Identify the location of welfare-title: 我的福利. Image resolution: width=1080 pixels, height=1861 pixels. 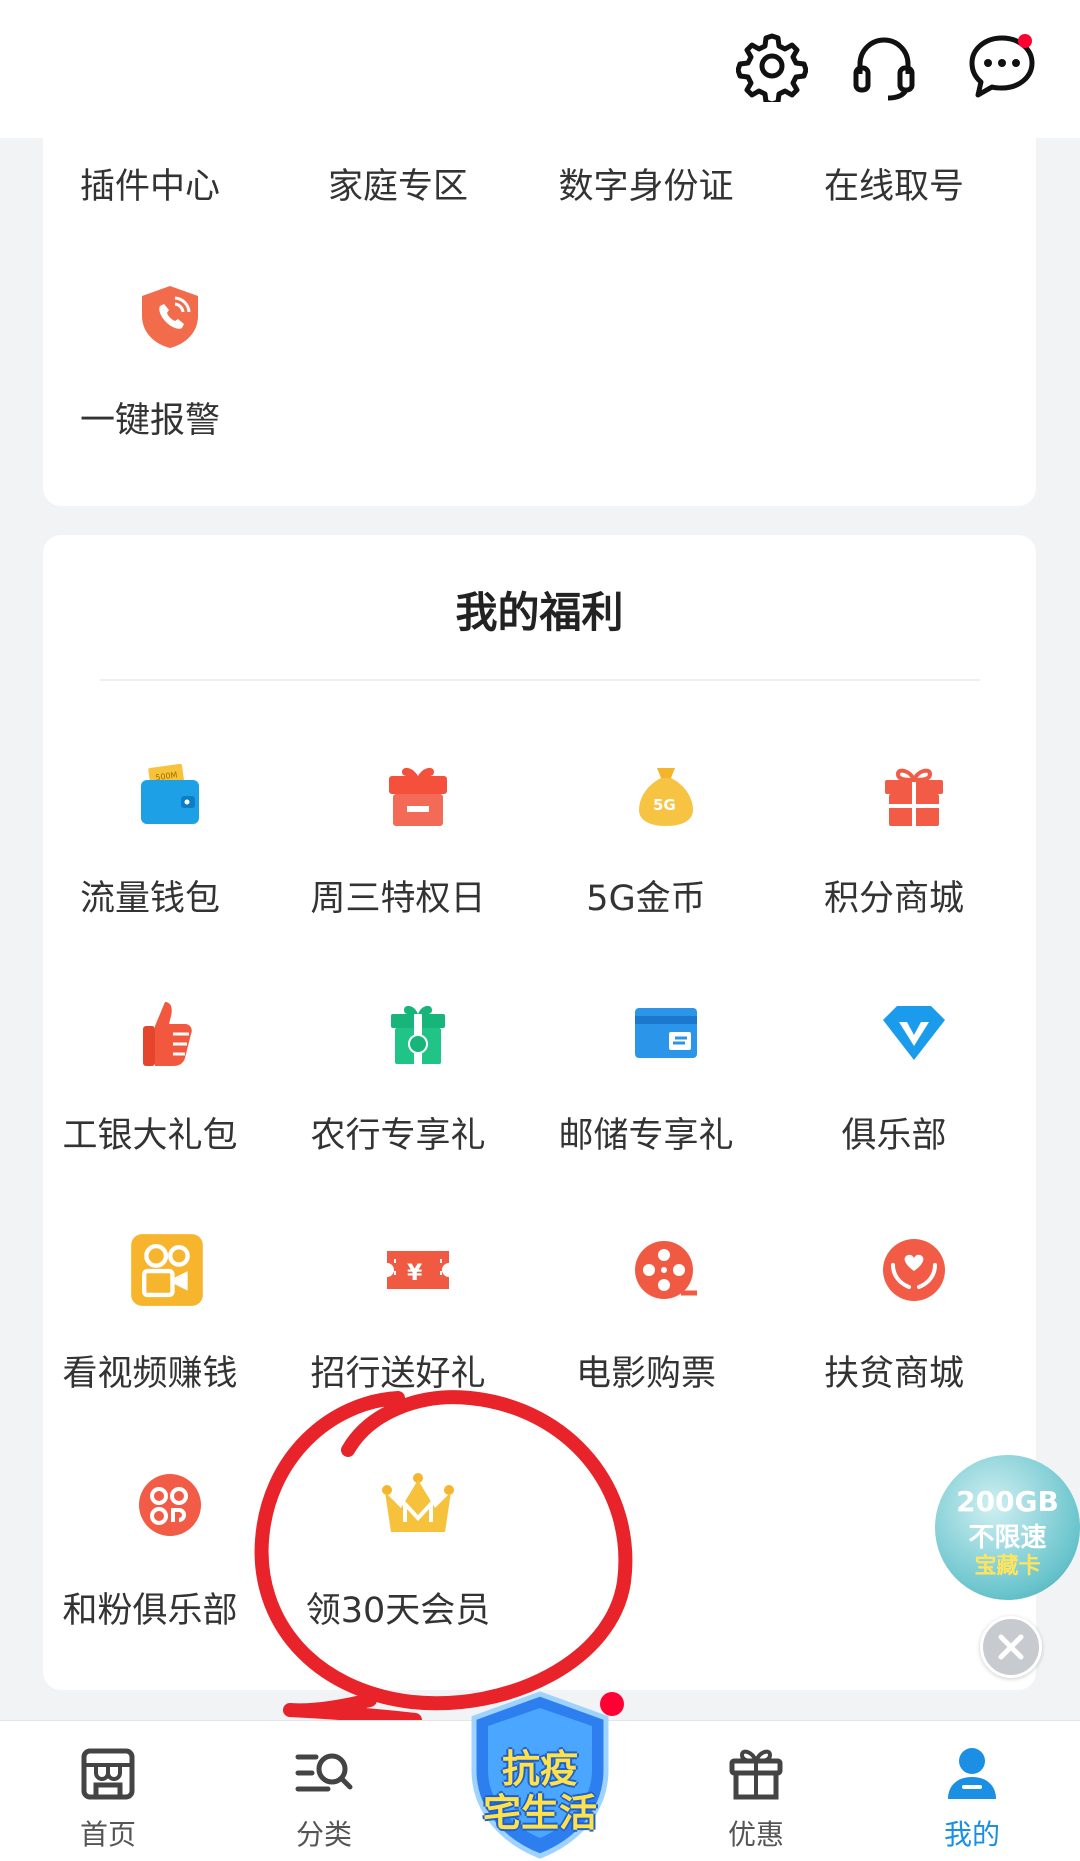
(539, 612).